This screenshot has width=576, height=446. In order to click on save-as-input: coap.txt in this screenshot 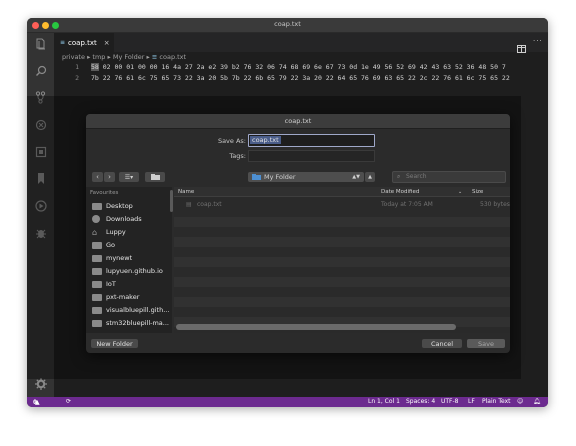, I will do `click(311, 140)`.